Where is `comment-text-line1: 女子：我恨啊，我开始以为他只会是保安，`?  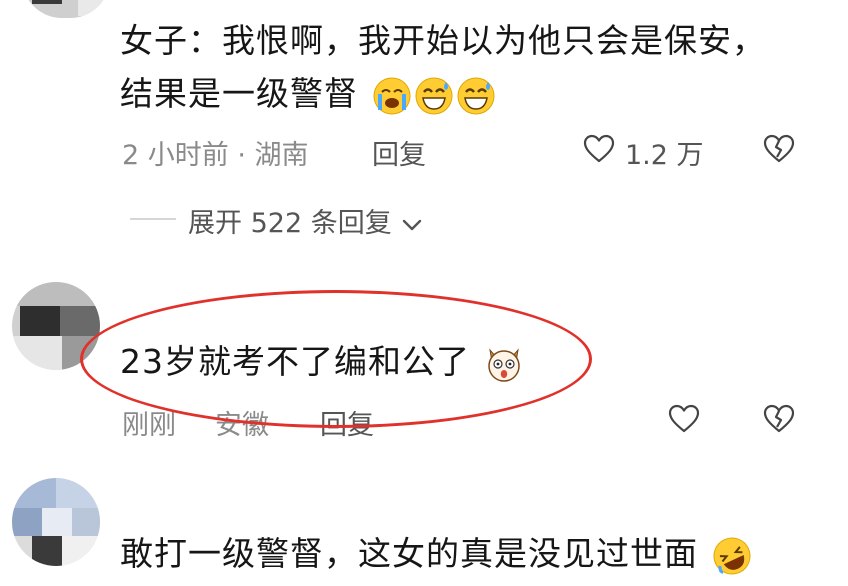
comment-text-line1: 女子：我恨啊，我开始以为他只会是保安， is located at coordinates (443, 40).